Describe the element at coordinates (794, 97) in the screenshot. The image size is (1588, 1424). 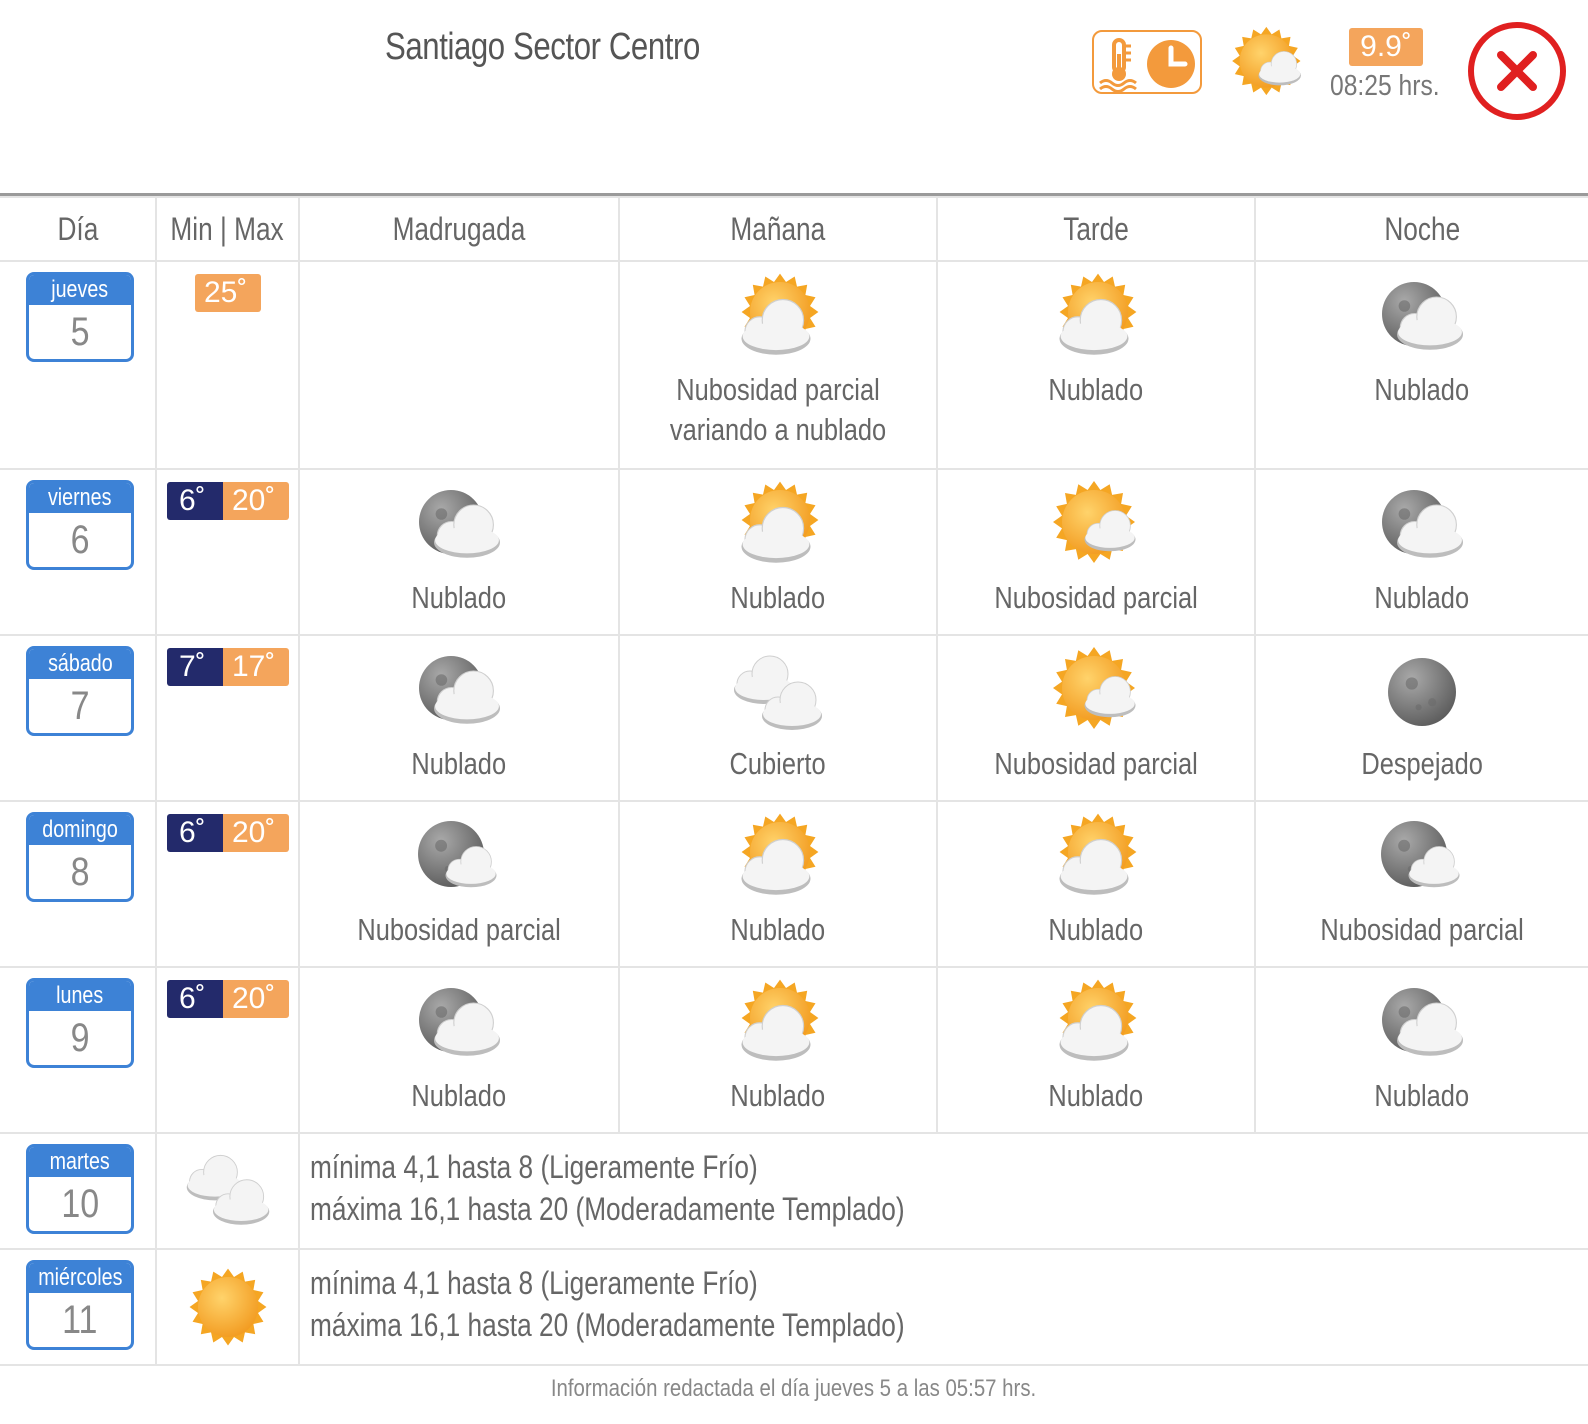
I see `header: Santiago Sector Centro 9.9˚ 08:25 hrs.` at that location.